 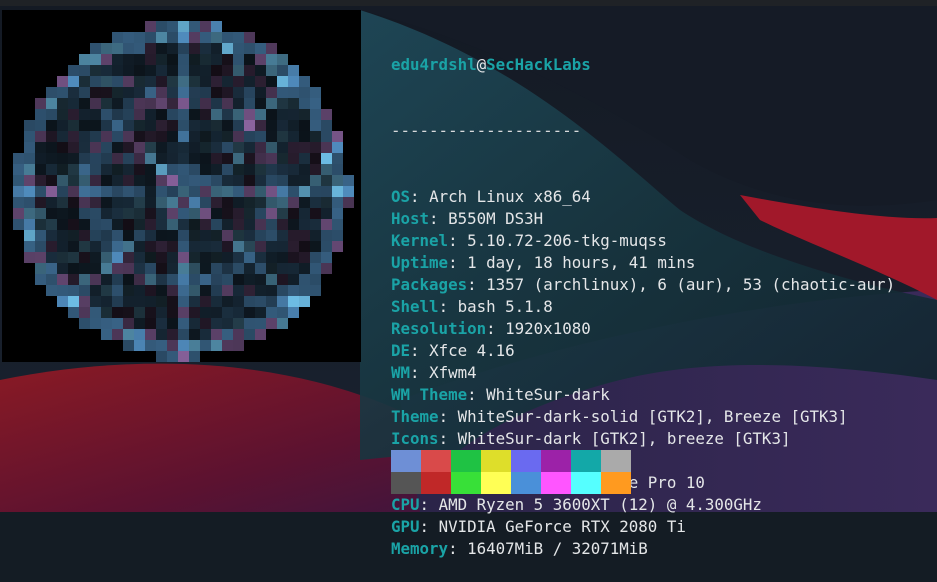 I want to click on info-line: OS: Arch Linux x86_64, so click(x=643, y=197).